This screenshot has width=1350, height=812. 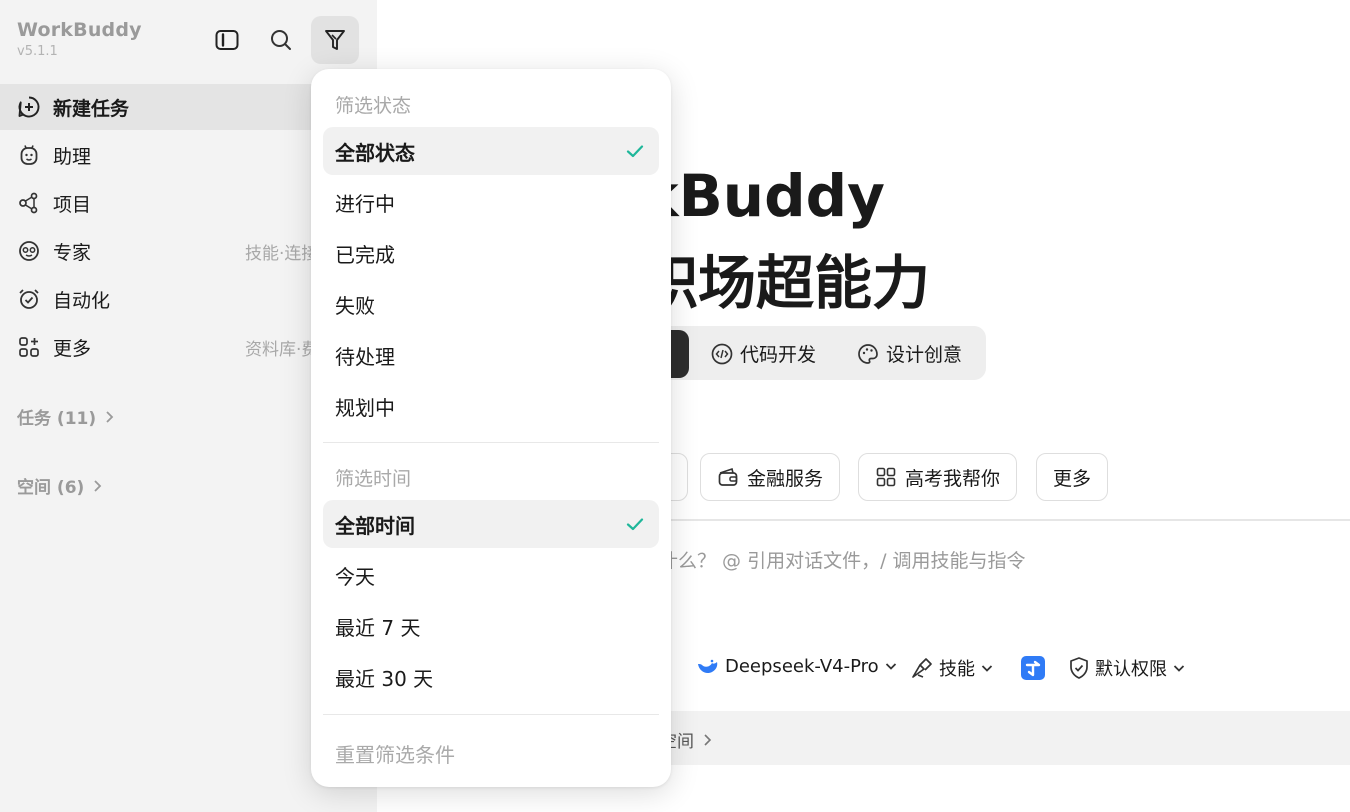 What do you see at coordinates (29, 155) in the screenshot?
I see `assistant-icon` at bounding box center [29, 155].